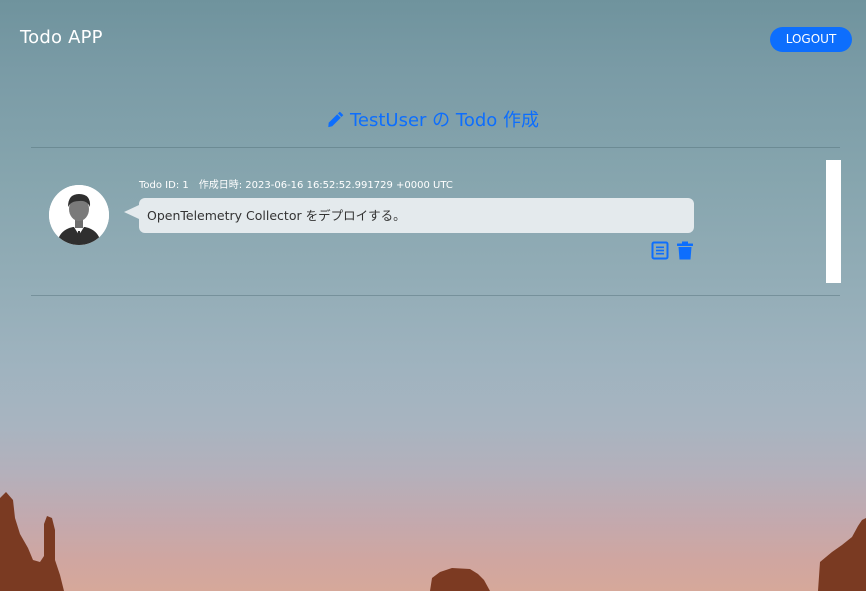 The image size is (866, 591). Describe the element at coordinates (444, 120) in the screenshot. I see `page-title-text: TestUser の Todo 作成` at that location.